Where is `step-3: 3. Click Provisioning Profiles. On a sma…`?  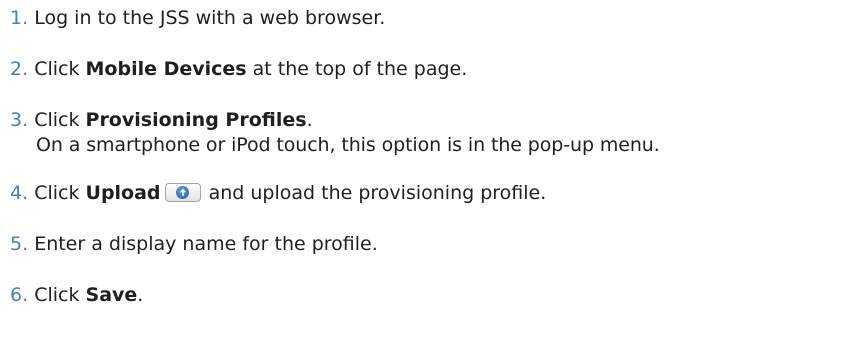
step-3: 3. Click Provisioning Profiles. On a sma… is located at coordinates (427, 133).